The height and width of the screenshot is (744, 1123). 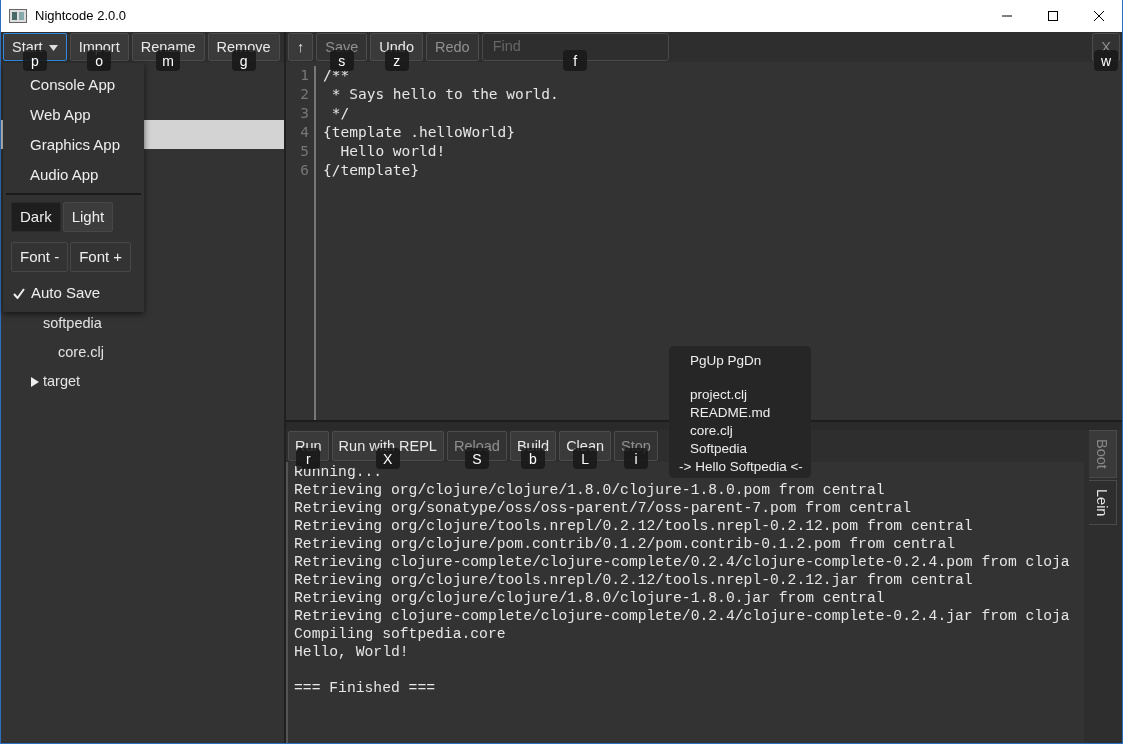 I want to click on output-line: Retrieving org/clojure/tools.nrepl/0.2.12/tools.nrepl-0.2.12.pom from central, so click(x=633, y=526).